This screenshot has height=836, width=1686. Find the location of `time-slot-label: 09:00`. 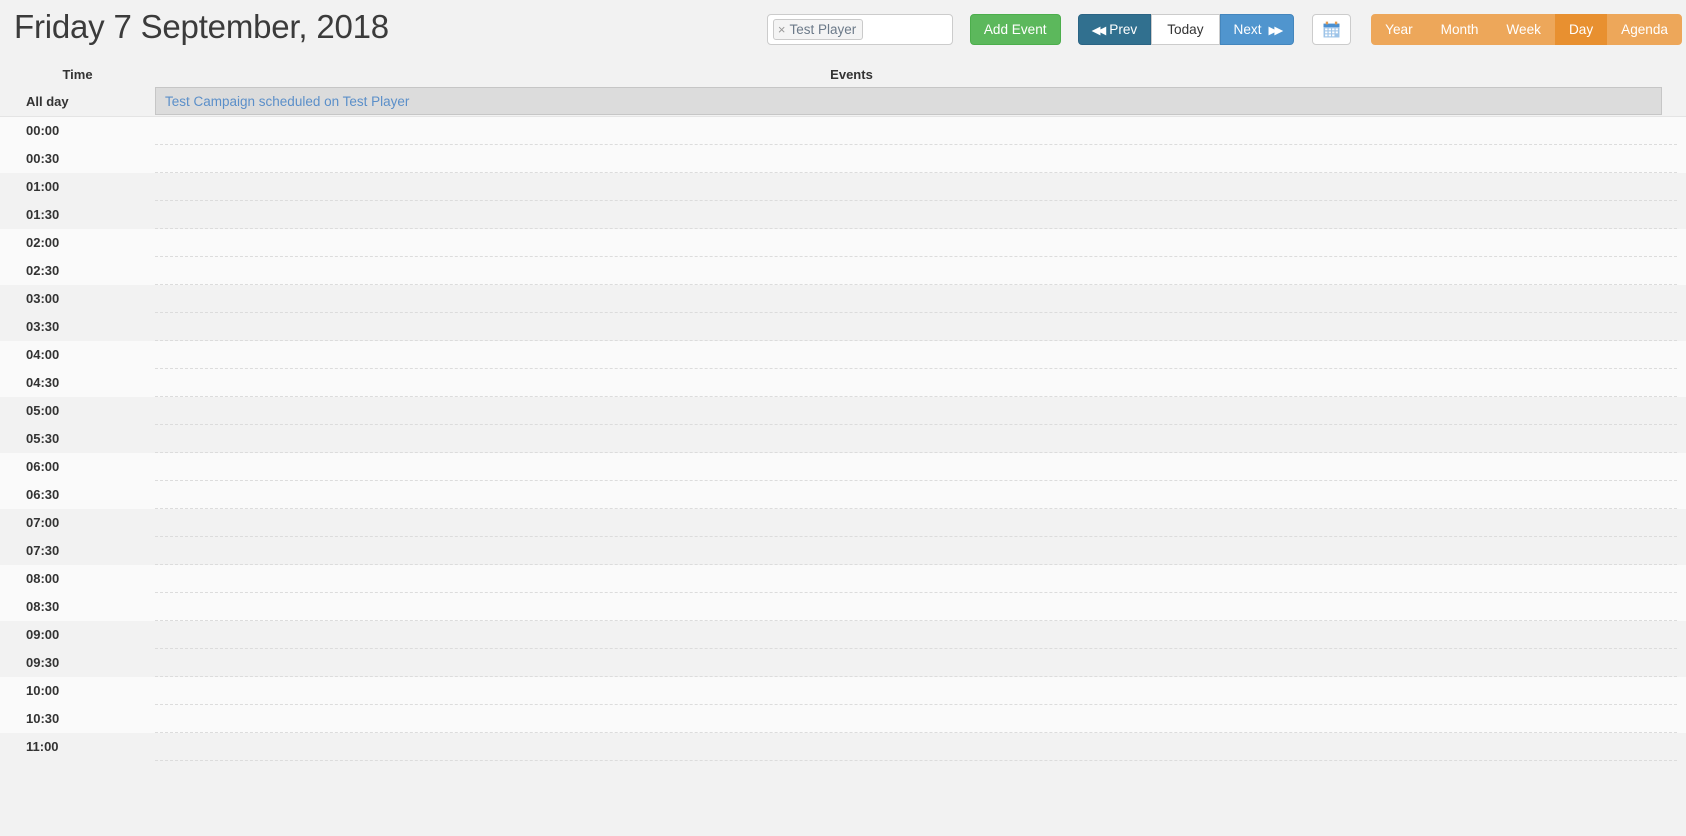

time-slot-label: 09:00 is located at coordinates (43, 634).